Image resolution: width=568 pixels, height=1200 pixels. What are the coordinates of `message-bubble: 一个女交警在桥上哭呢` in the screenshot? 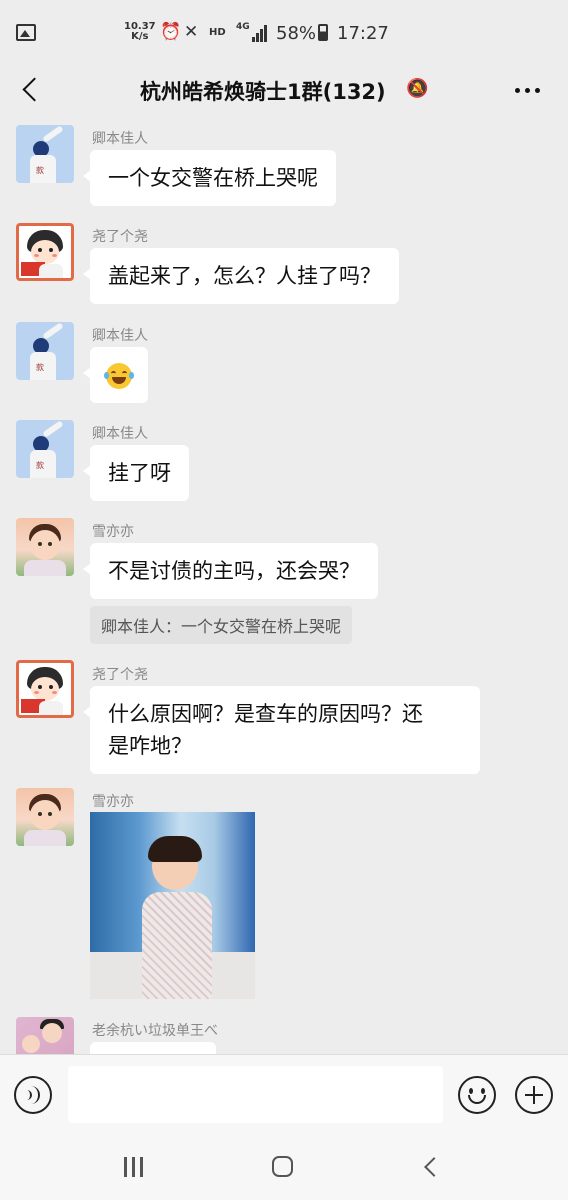 It's located at (209, 178).